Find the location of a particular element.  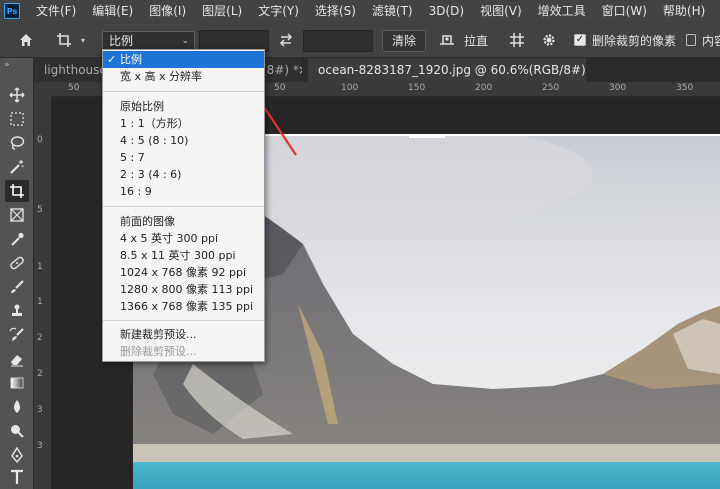

ratio-option-5-7: 5 : 7 is located at coordinates (183, 157).